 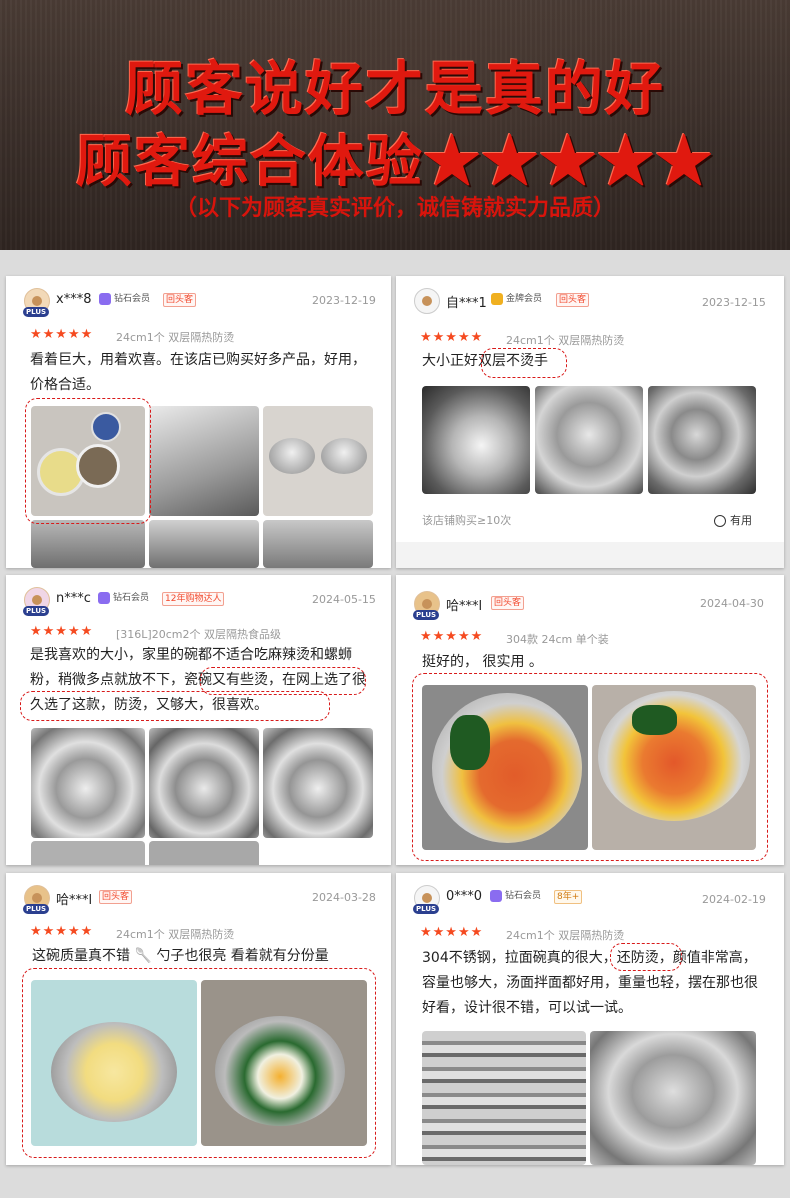 I want to click on review-date: 2024-05-15, so click(x=344, y=599).